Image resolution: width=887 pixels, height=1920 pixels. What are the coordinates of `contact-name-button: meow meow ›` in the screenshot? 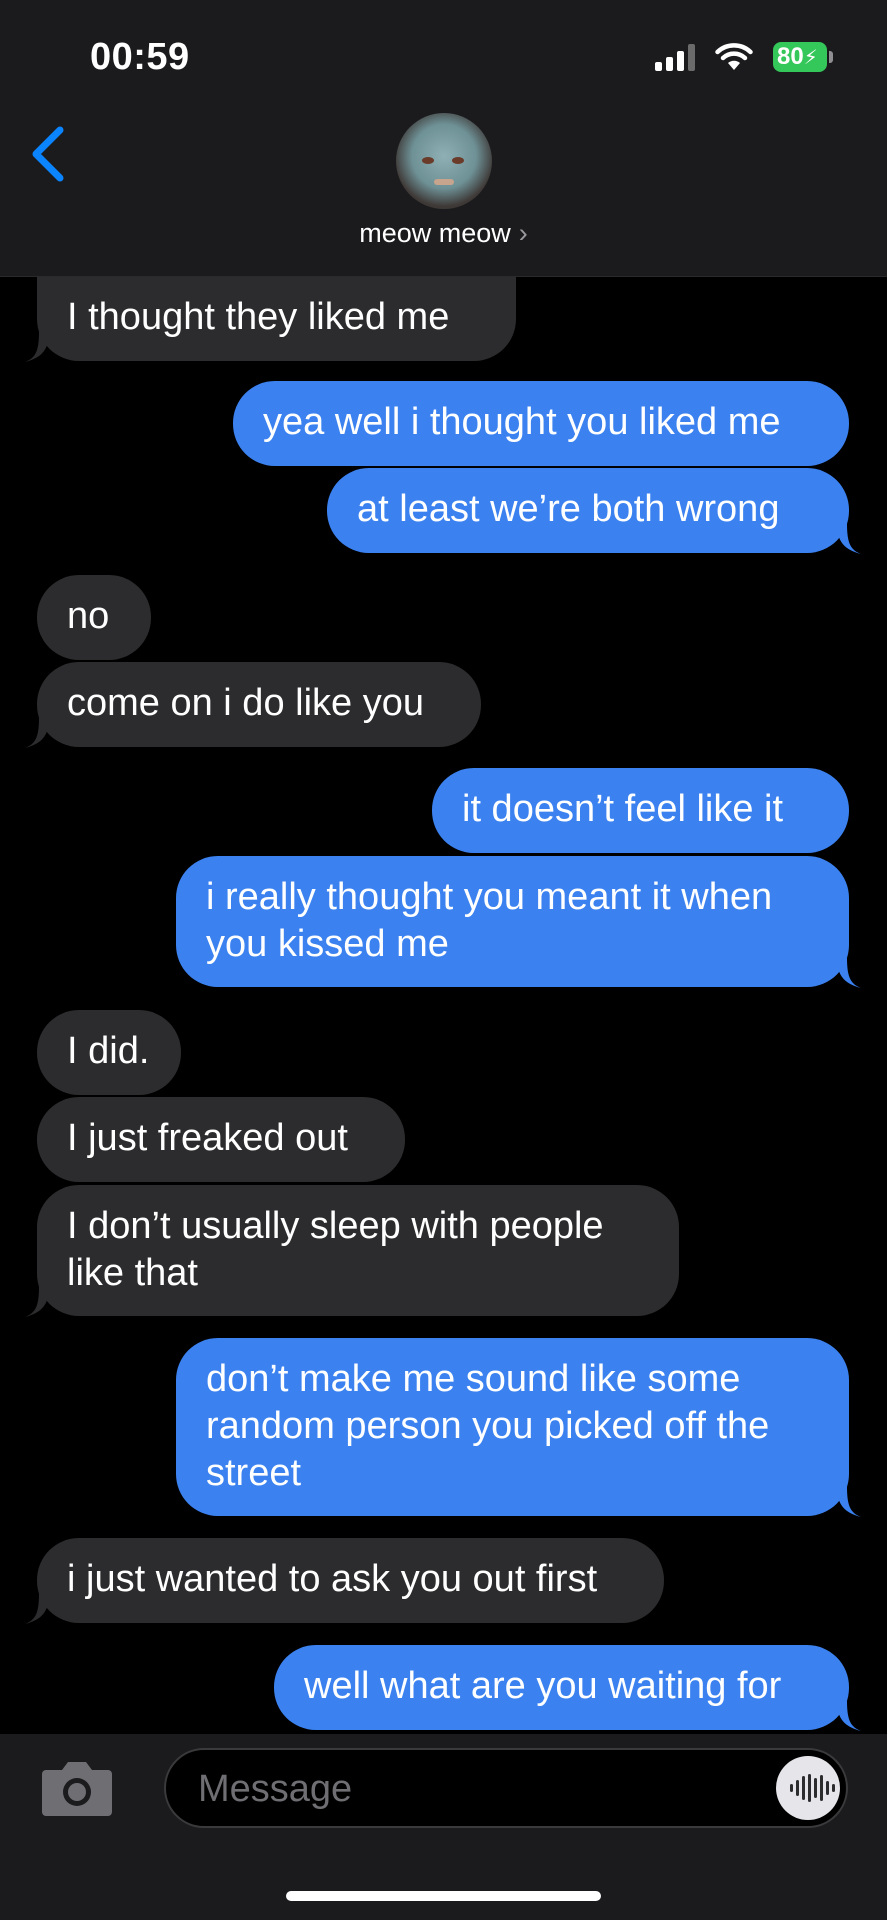 It's located at (443, 233).